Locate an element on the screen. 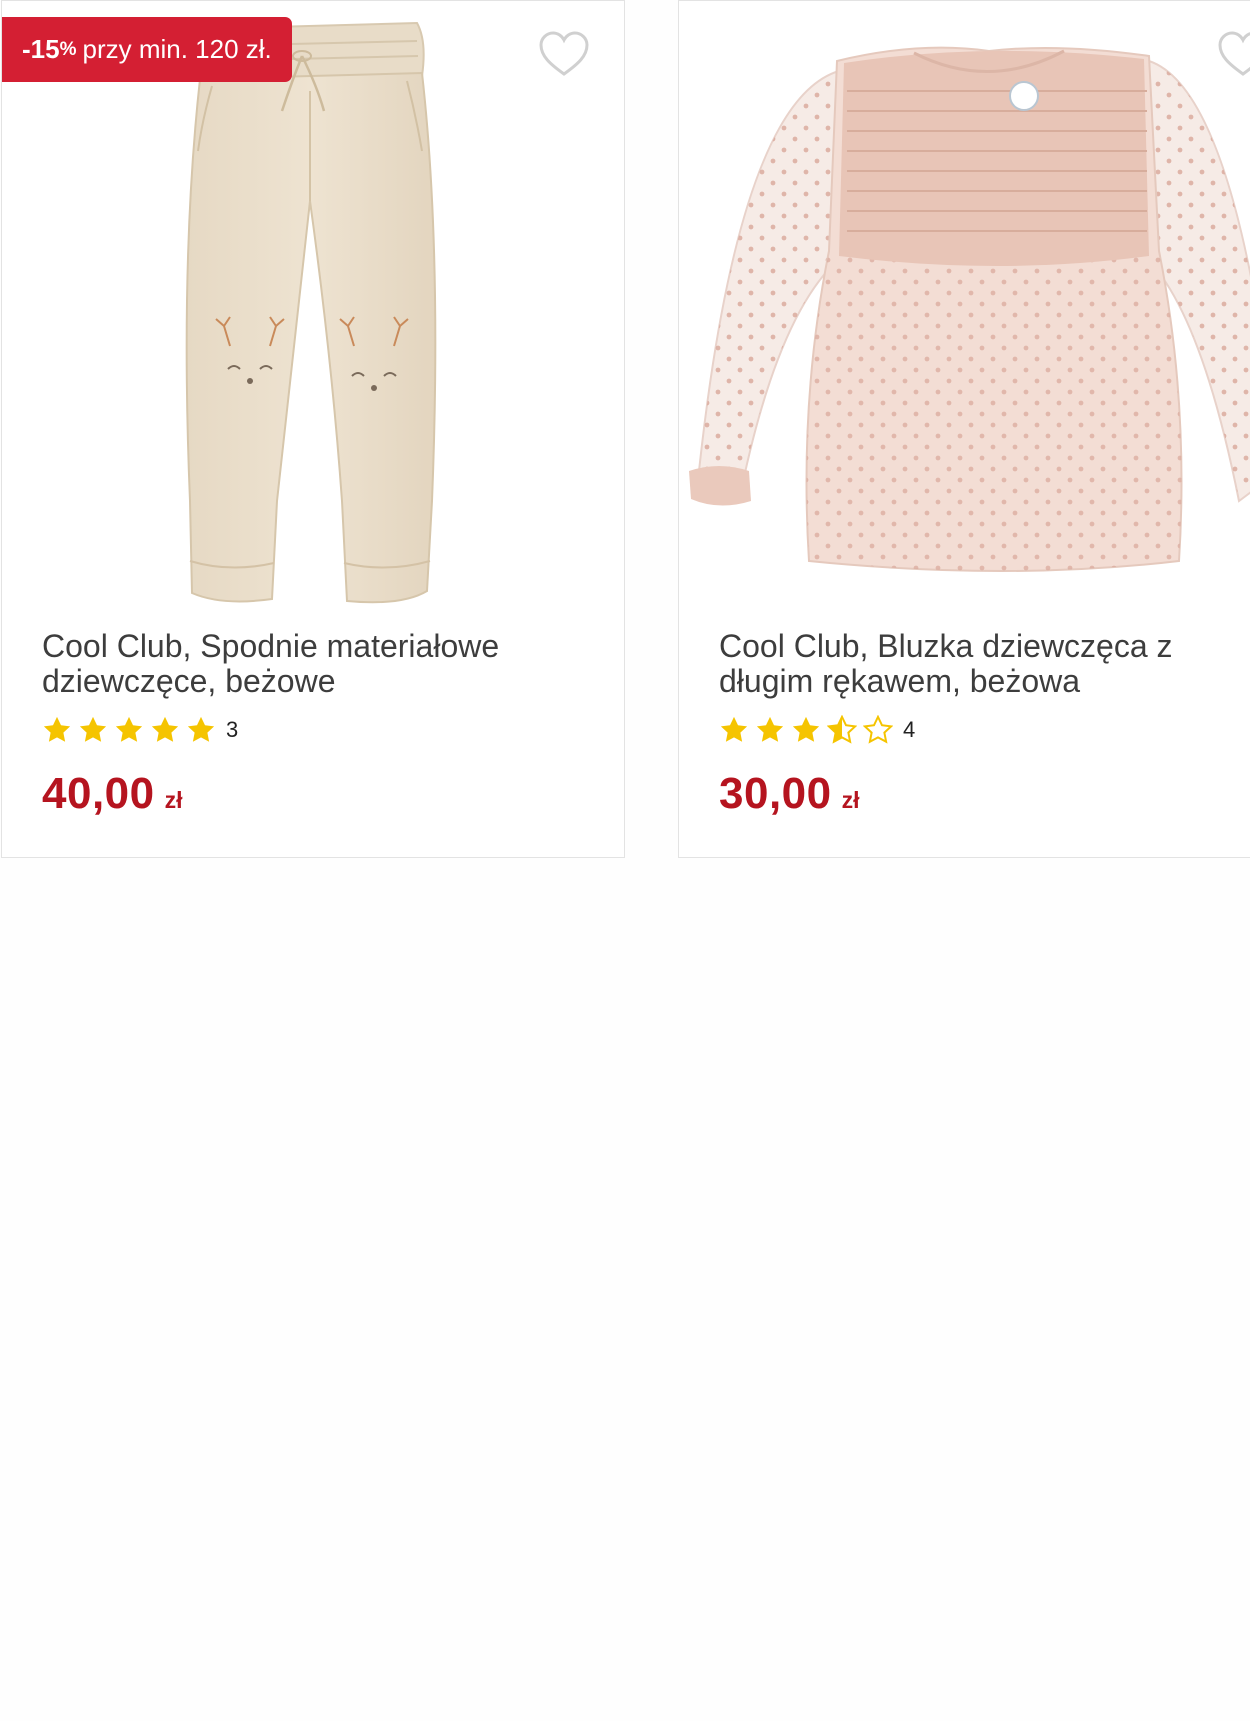 The height and width of the screenshot is (1721, 1250). promo-discount: -15 is located at coordinates (41, 49).